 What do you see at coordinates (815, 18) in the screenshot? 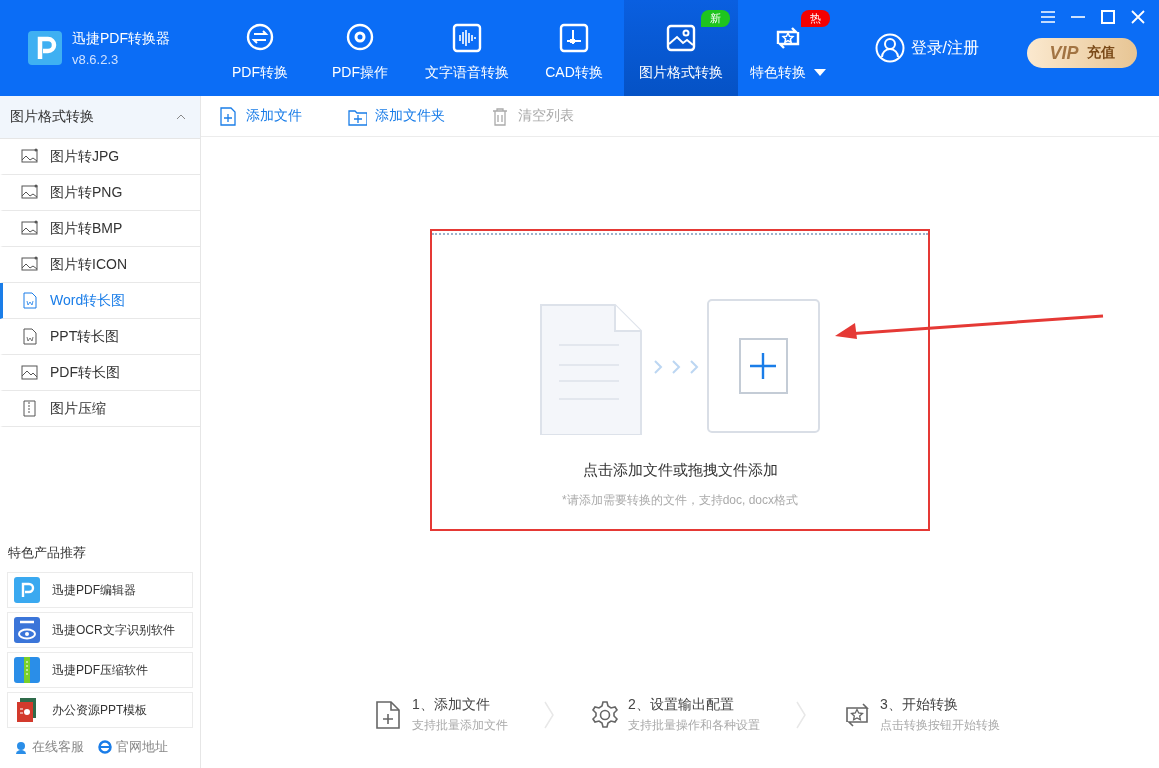
I see `nav-badge: 热` at bounding box center [815, 18].